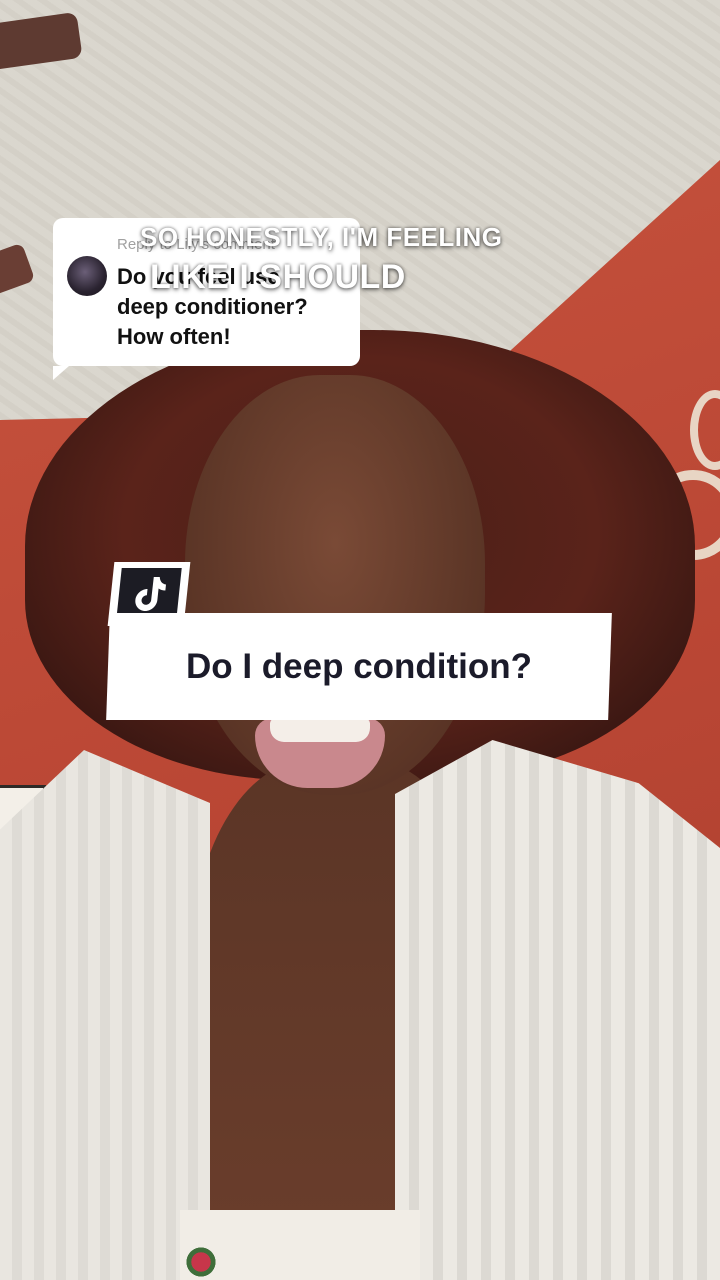 This screenshot has width=720, height=1280. Describe the element at coordinates (150, 594) in the screenshot. I see `tiktok-note-icon` at that location.